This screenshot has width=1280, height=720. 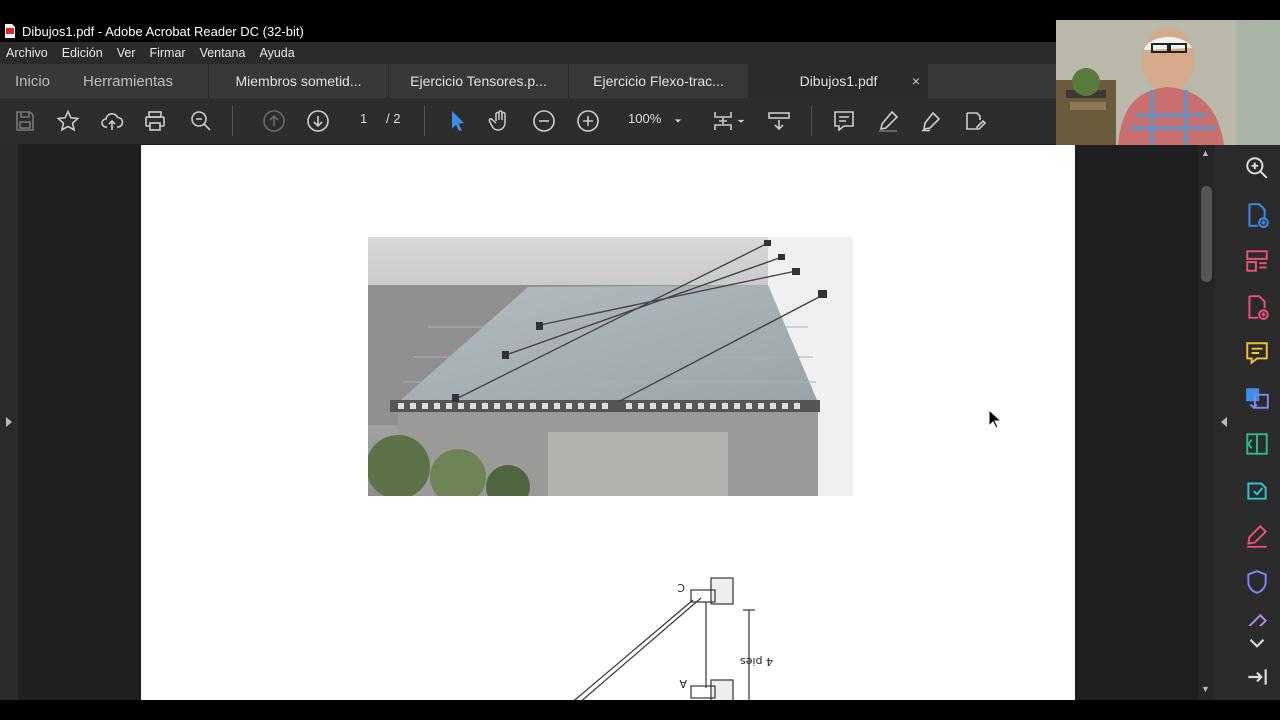 What do you see at coordinates (640, 710) in the screenshot?
I see `screen-bottom-band` at bounding box center [640, 710].